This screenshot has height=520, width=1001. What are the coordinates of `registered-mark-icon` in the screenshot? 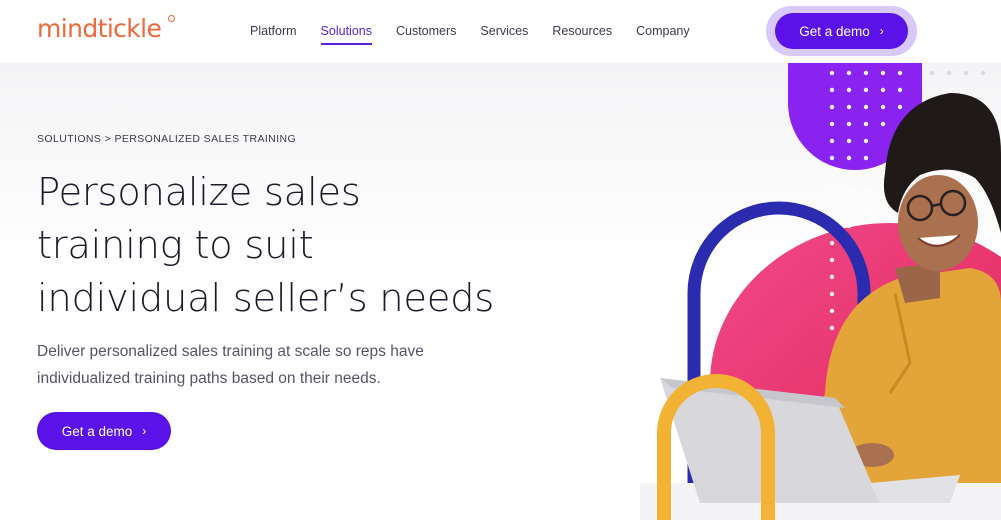 It's located at (171, 18).